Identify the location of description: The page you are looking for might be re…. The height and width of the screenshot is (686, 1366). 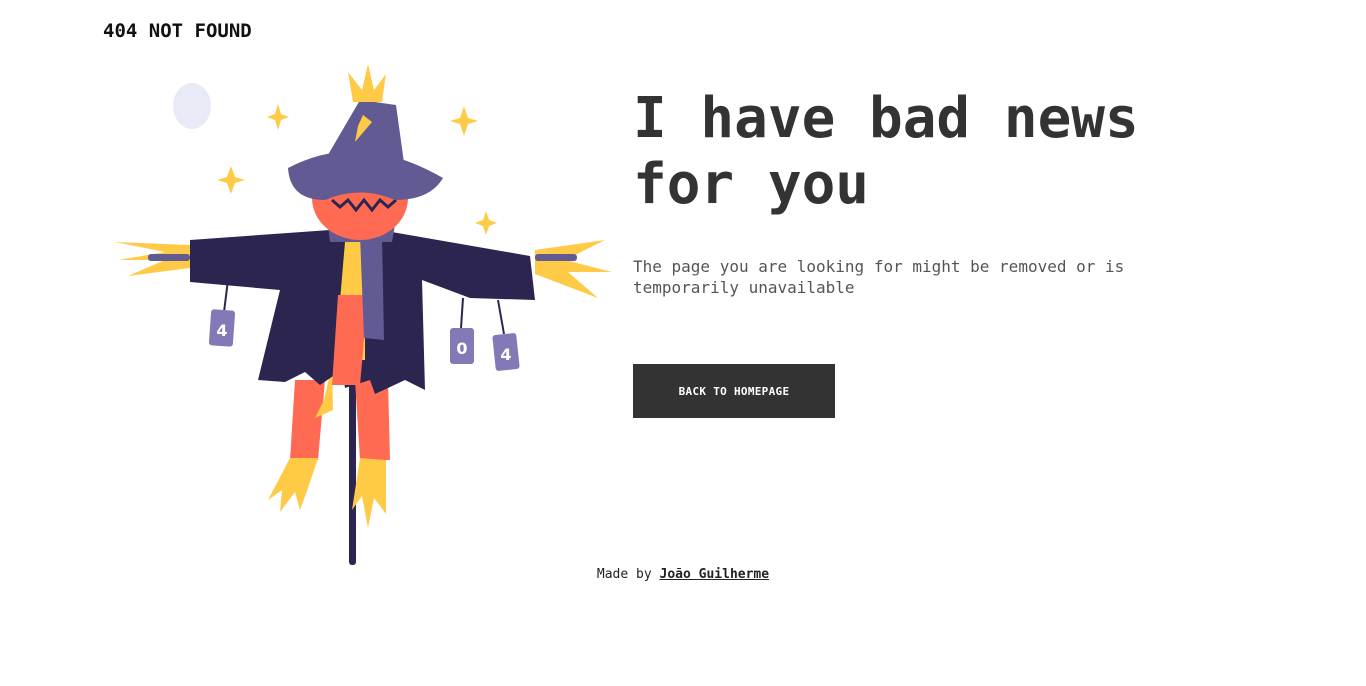
(879, 277).